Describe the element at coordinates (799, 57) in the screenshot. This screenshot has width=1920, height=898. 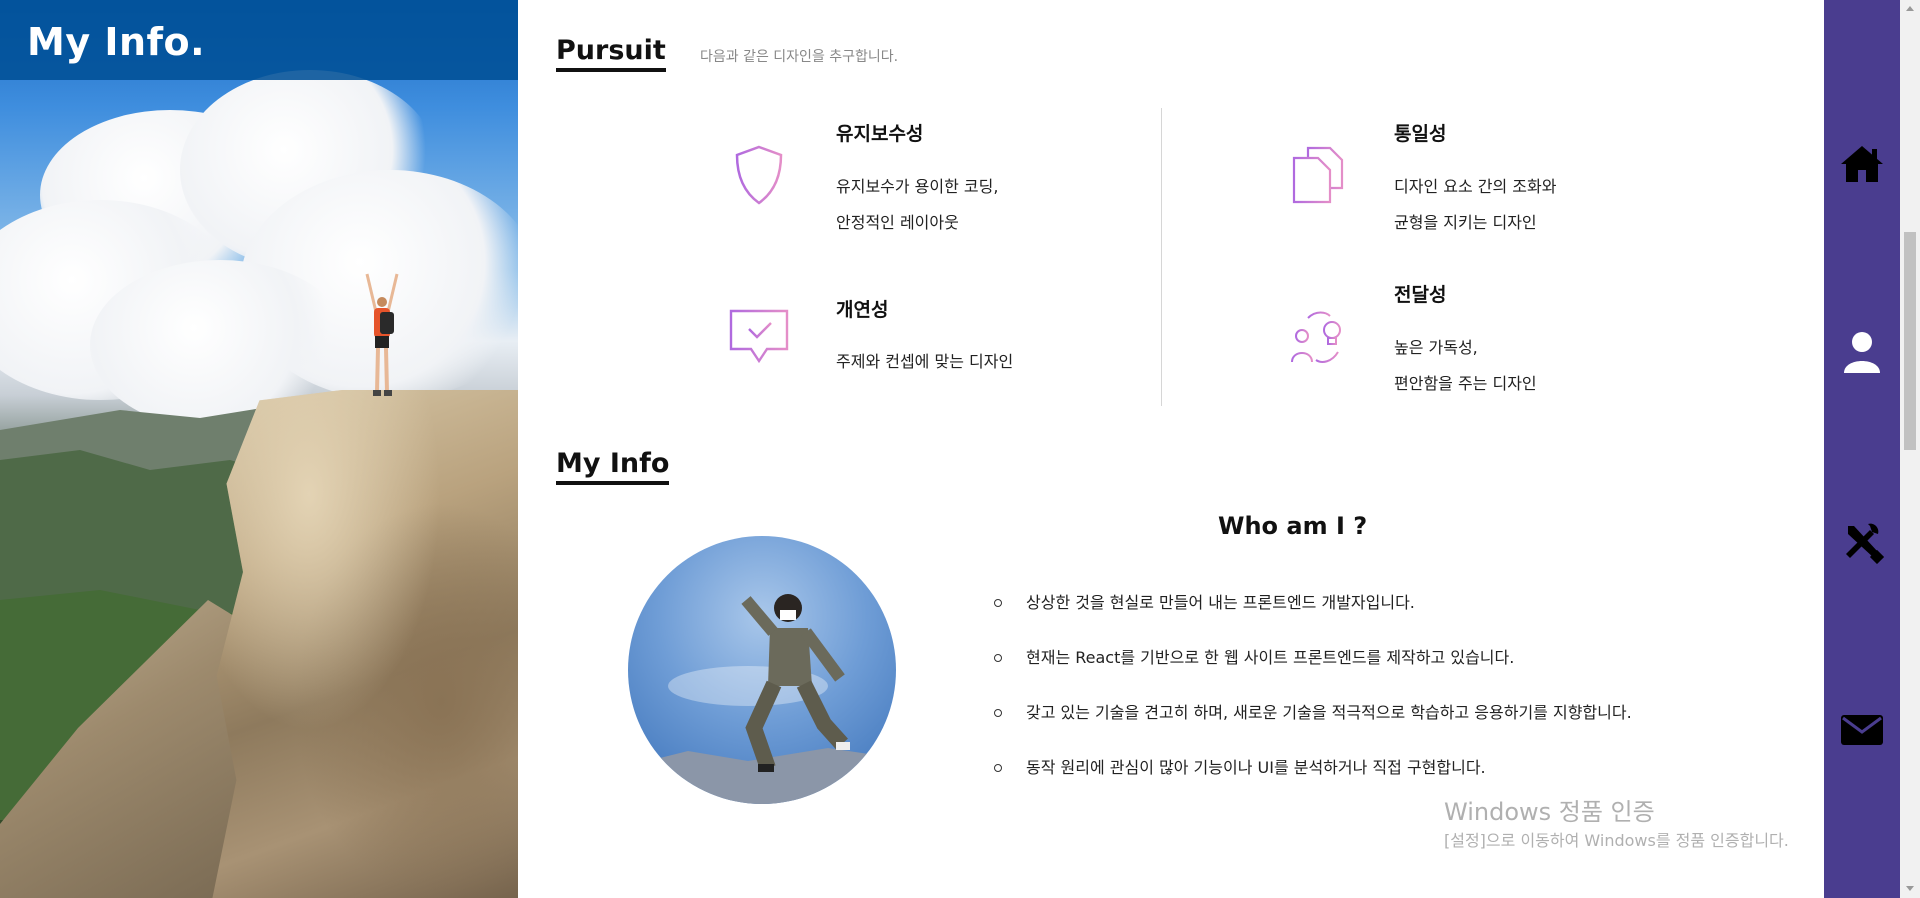
I see `section-subtitle: 다음과 같은 디자인을 추구합니다.` at that location.